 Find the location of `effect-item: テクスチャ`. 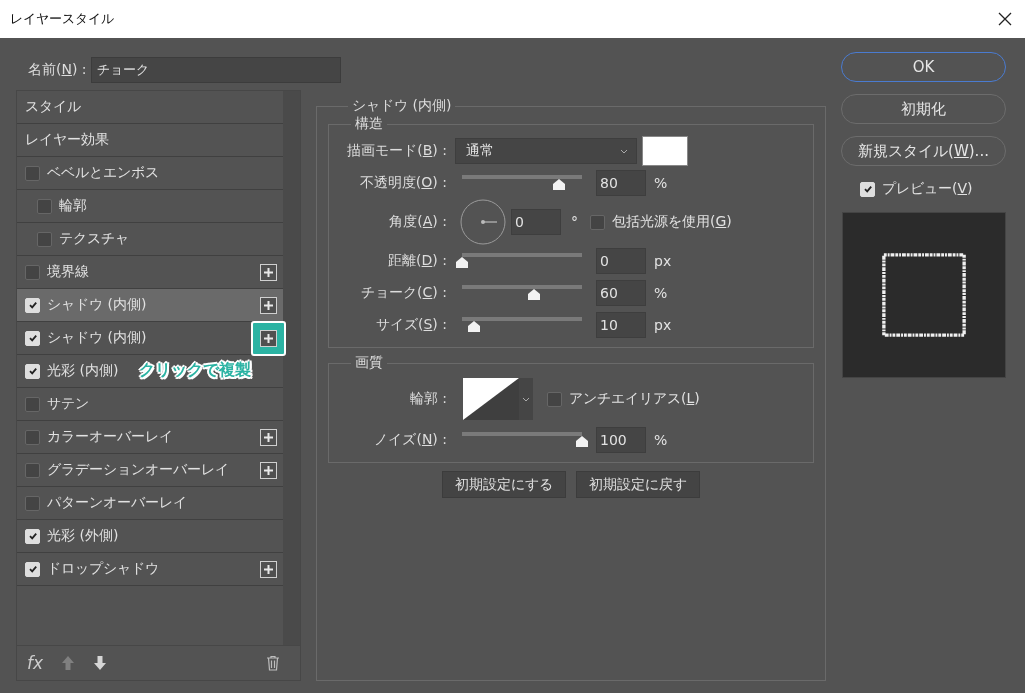

effect-item: テクスチャ is located at coordinates (150, 239).